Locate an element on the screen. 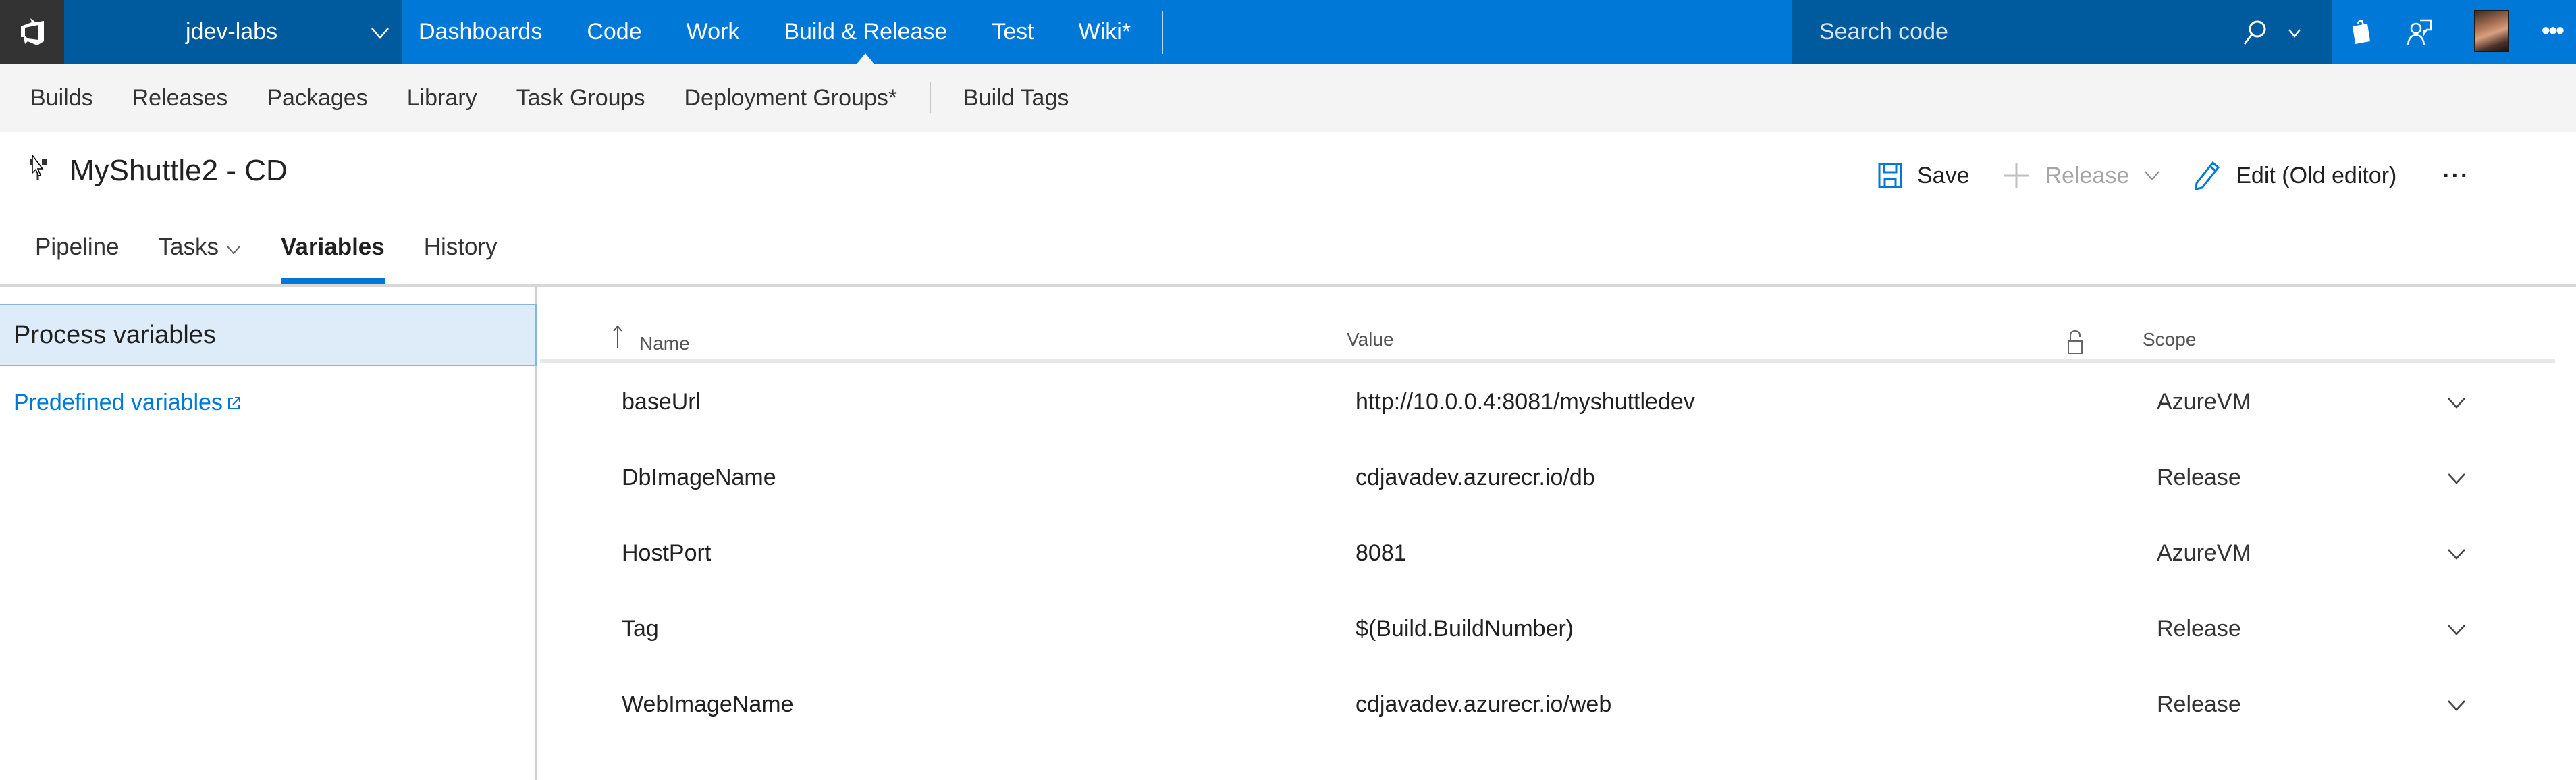  edit-label: Edit (Old editor) is located at coordinates (2316, 175).